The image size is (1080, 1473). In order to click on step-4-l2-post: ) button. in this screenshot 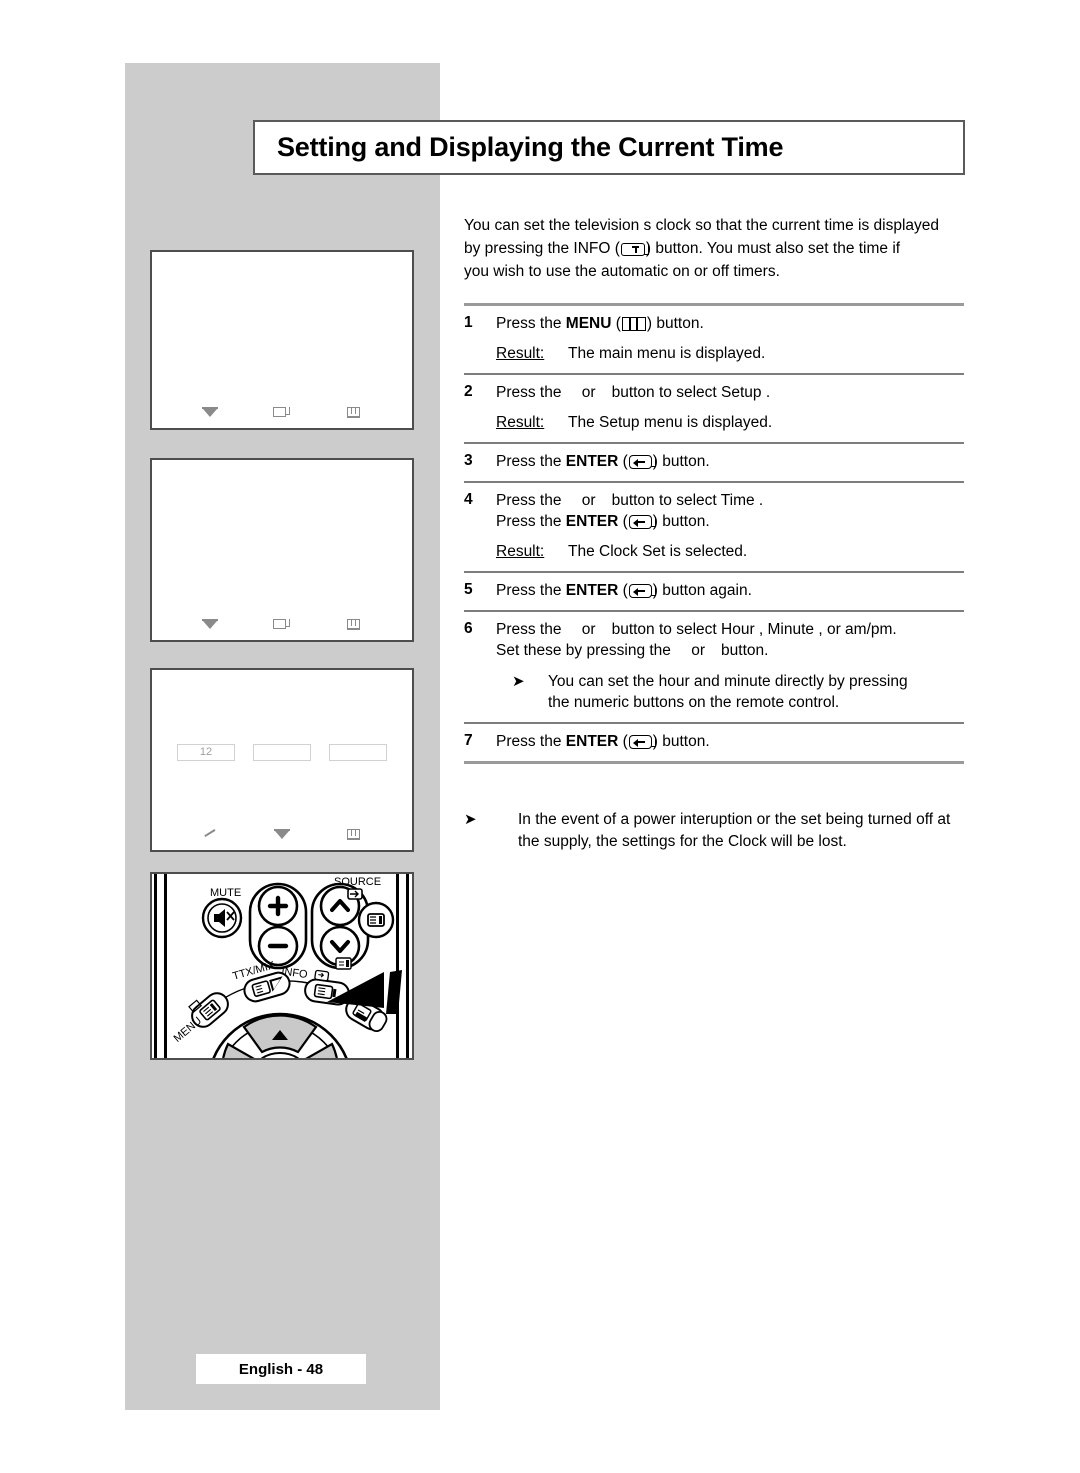, I will do `click(681, 521)`.